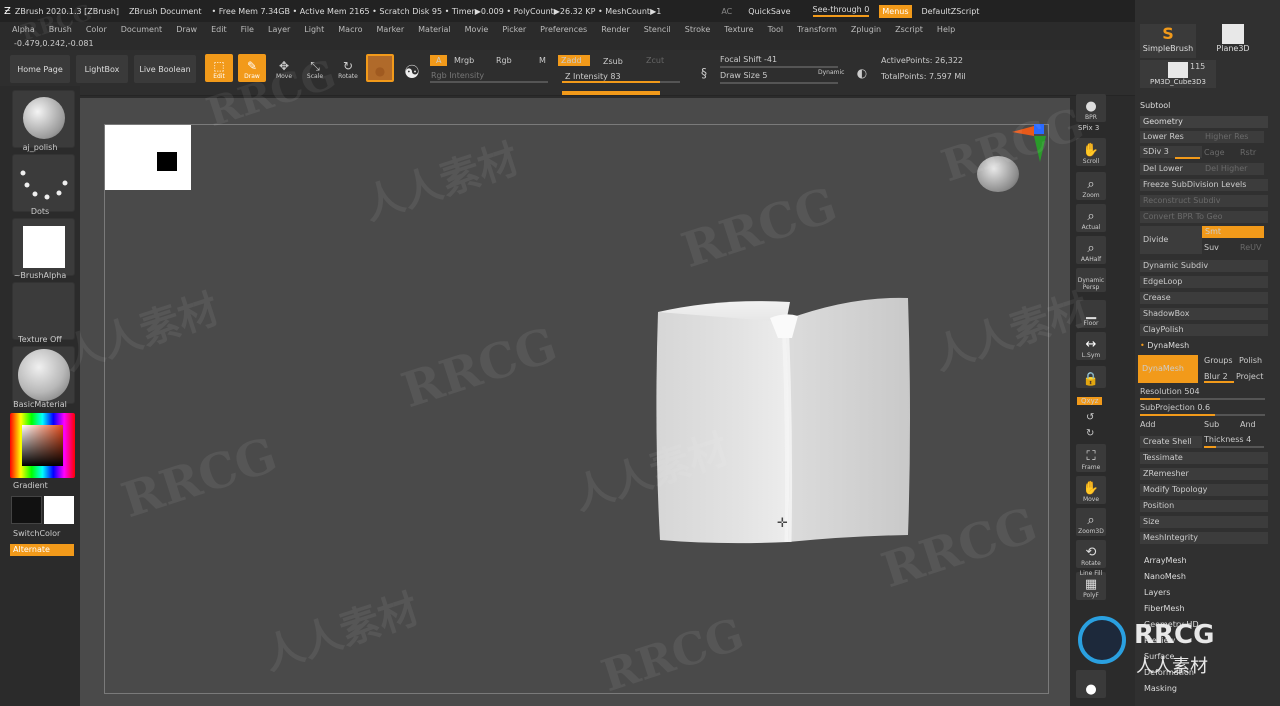 The height and width of the screenshot is (706, 1280). I want to click on menu-item-draw: Draw, so click(186, 29).